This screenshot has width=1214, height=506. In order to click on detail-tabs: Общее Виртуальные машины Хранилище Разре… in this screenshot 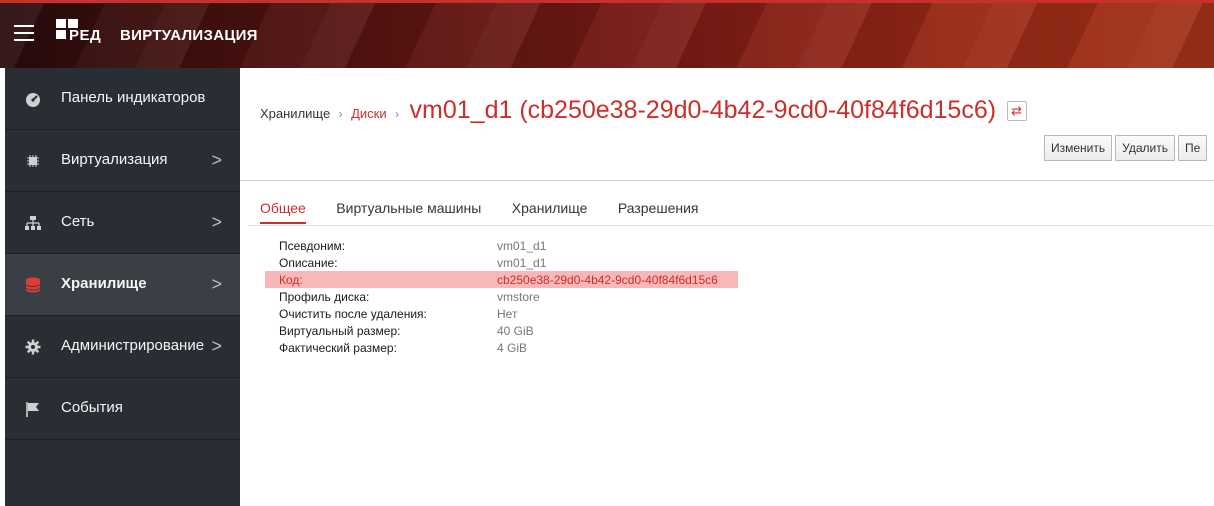, I will do `click(492, 212)`.